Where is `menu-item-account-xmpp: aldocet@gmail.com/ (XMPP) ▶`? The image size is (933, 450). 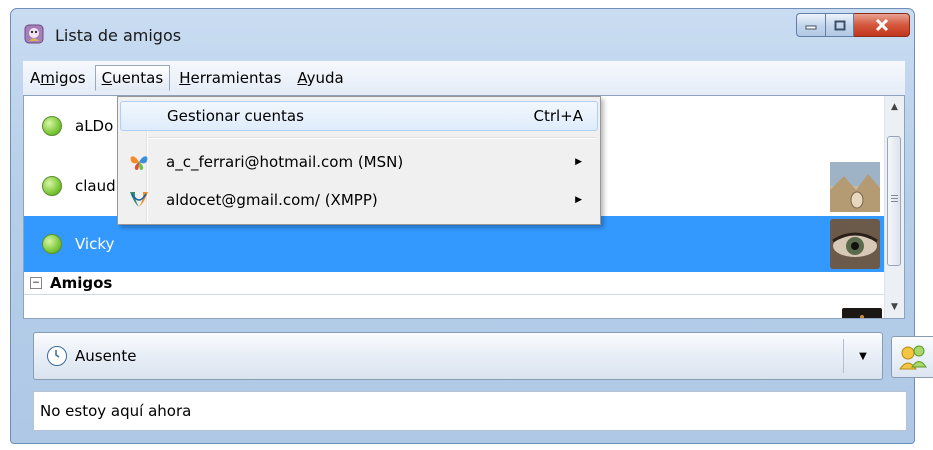
menu-item-account-xmpp: aldocet@gmail.com/ (XMPP) ▶ is located at coordinates (359, 200).